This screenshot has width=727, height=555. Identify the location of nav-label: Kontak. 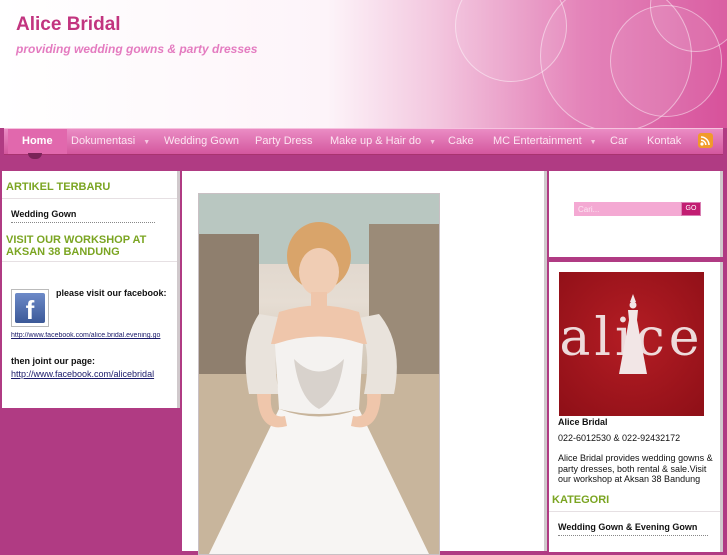
(664, 141).